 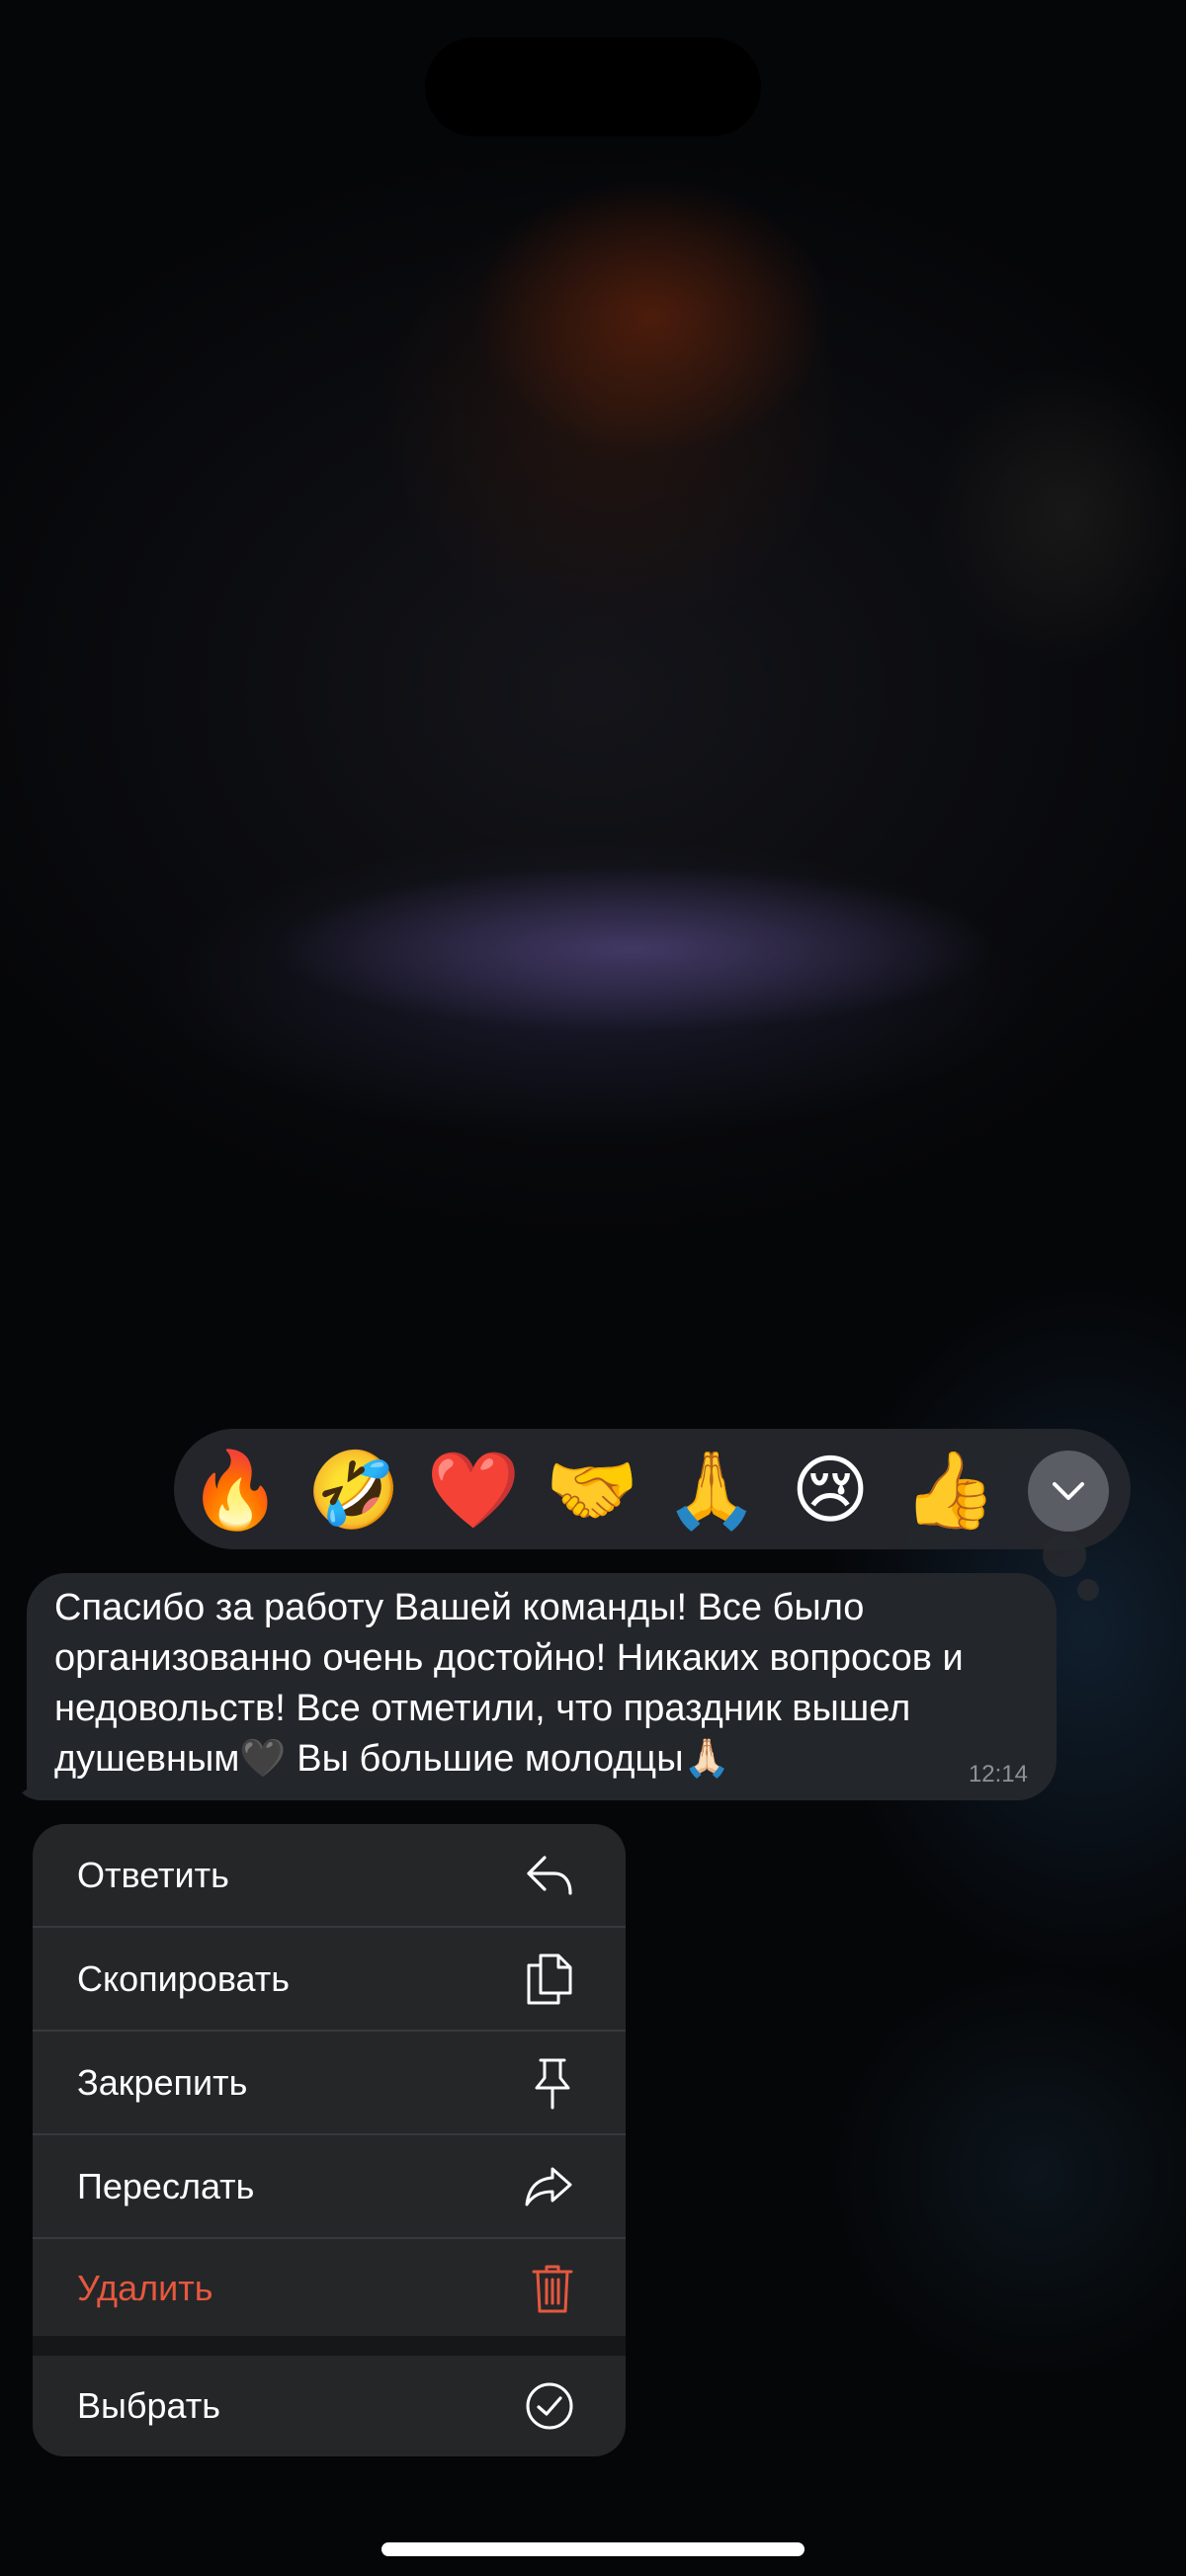 What do you see at coordinates (329, 2186) in the screenshot?
I see `menu-item-forward: Переслать` at bounding box center [329, 2186].